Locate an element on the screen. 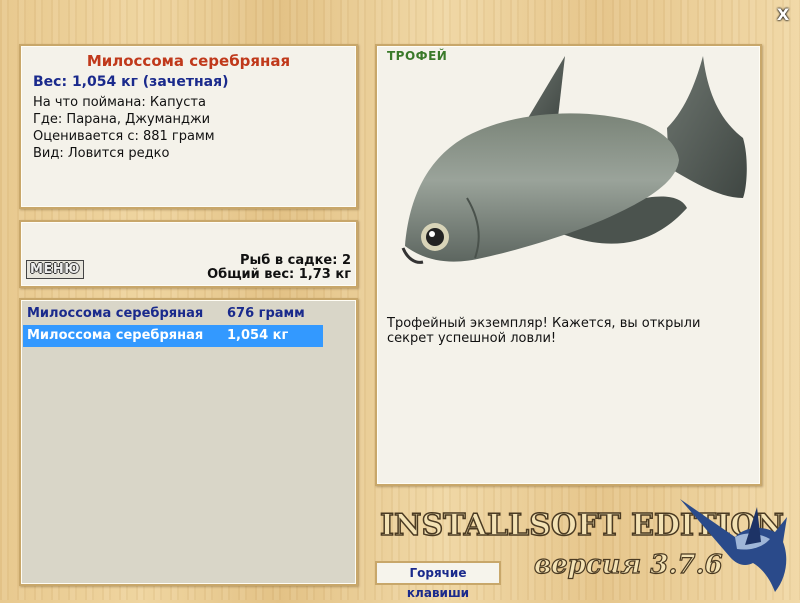 The width and height of the screenshot is (800, 603). close-icon: X is located at coordinates (783, 15).